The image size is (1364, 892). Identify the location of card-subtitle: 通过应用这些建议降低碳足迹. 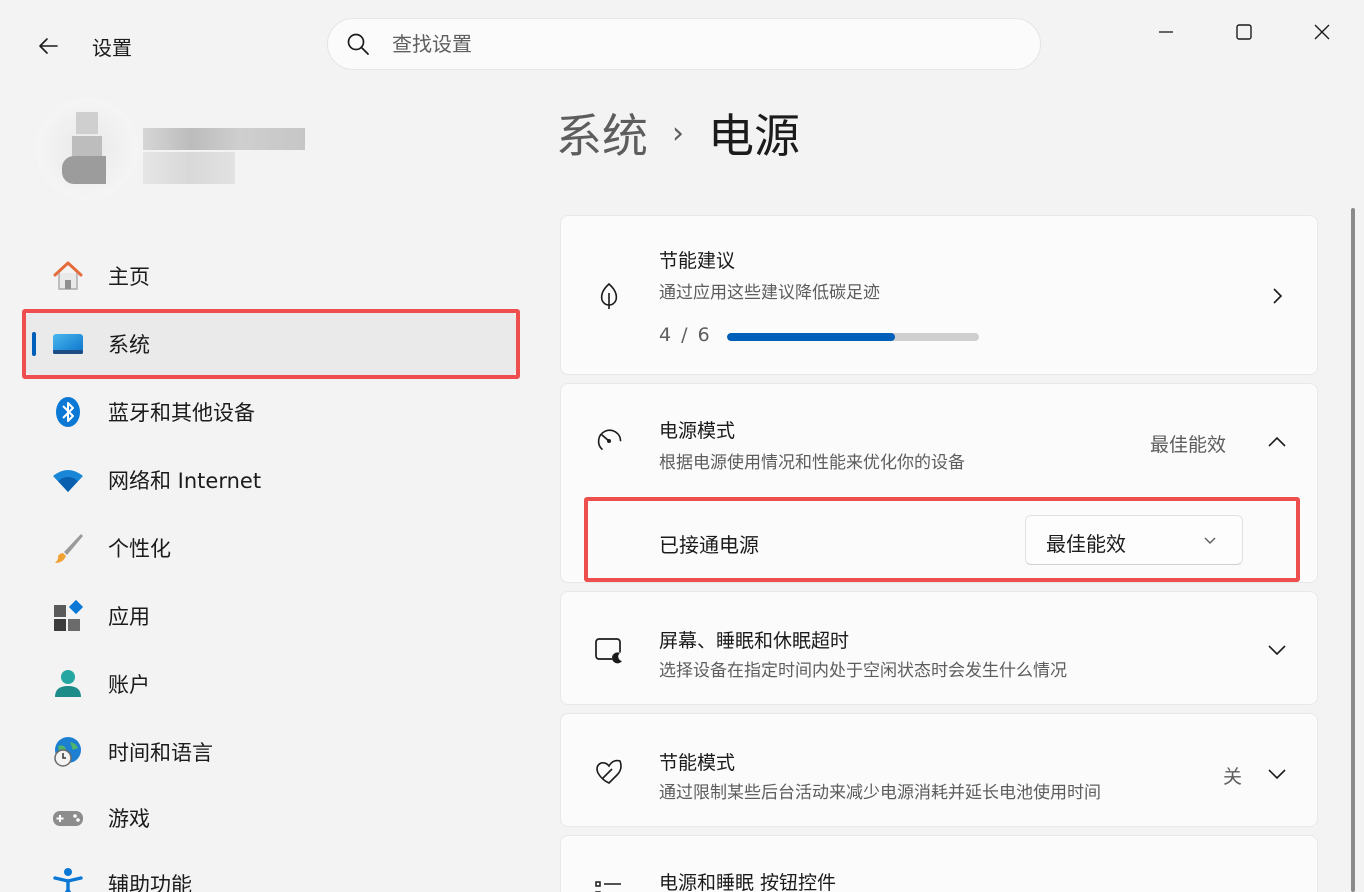
(769, 293).